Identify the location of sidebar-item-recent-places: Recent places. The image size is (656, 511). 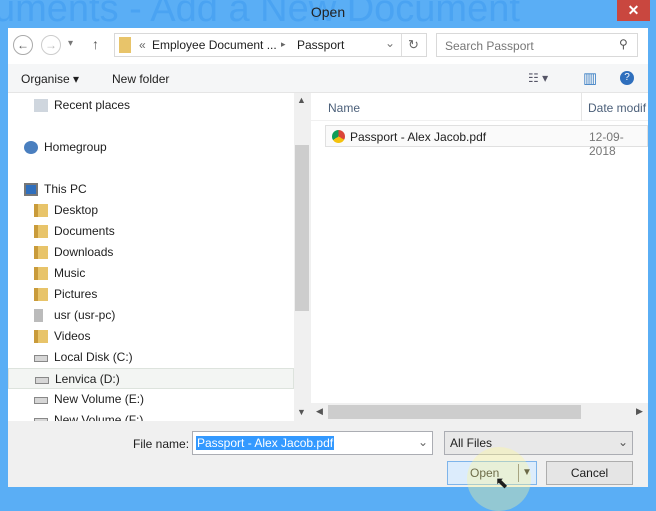
(151, 105).